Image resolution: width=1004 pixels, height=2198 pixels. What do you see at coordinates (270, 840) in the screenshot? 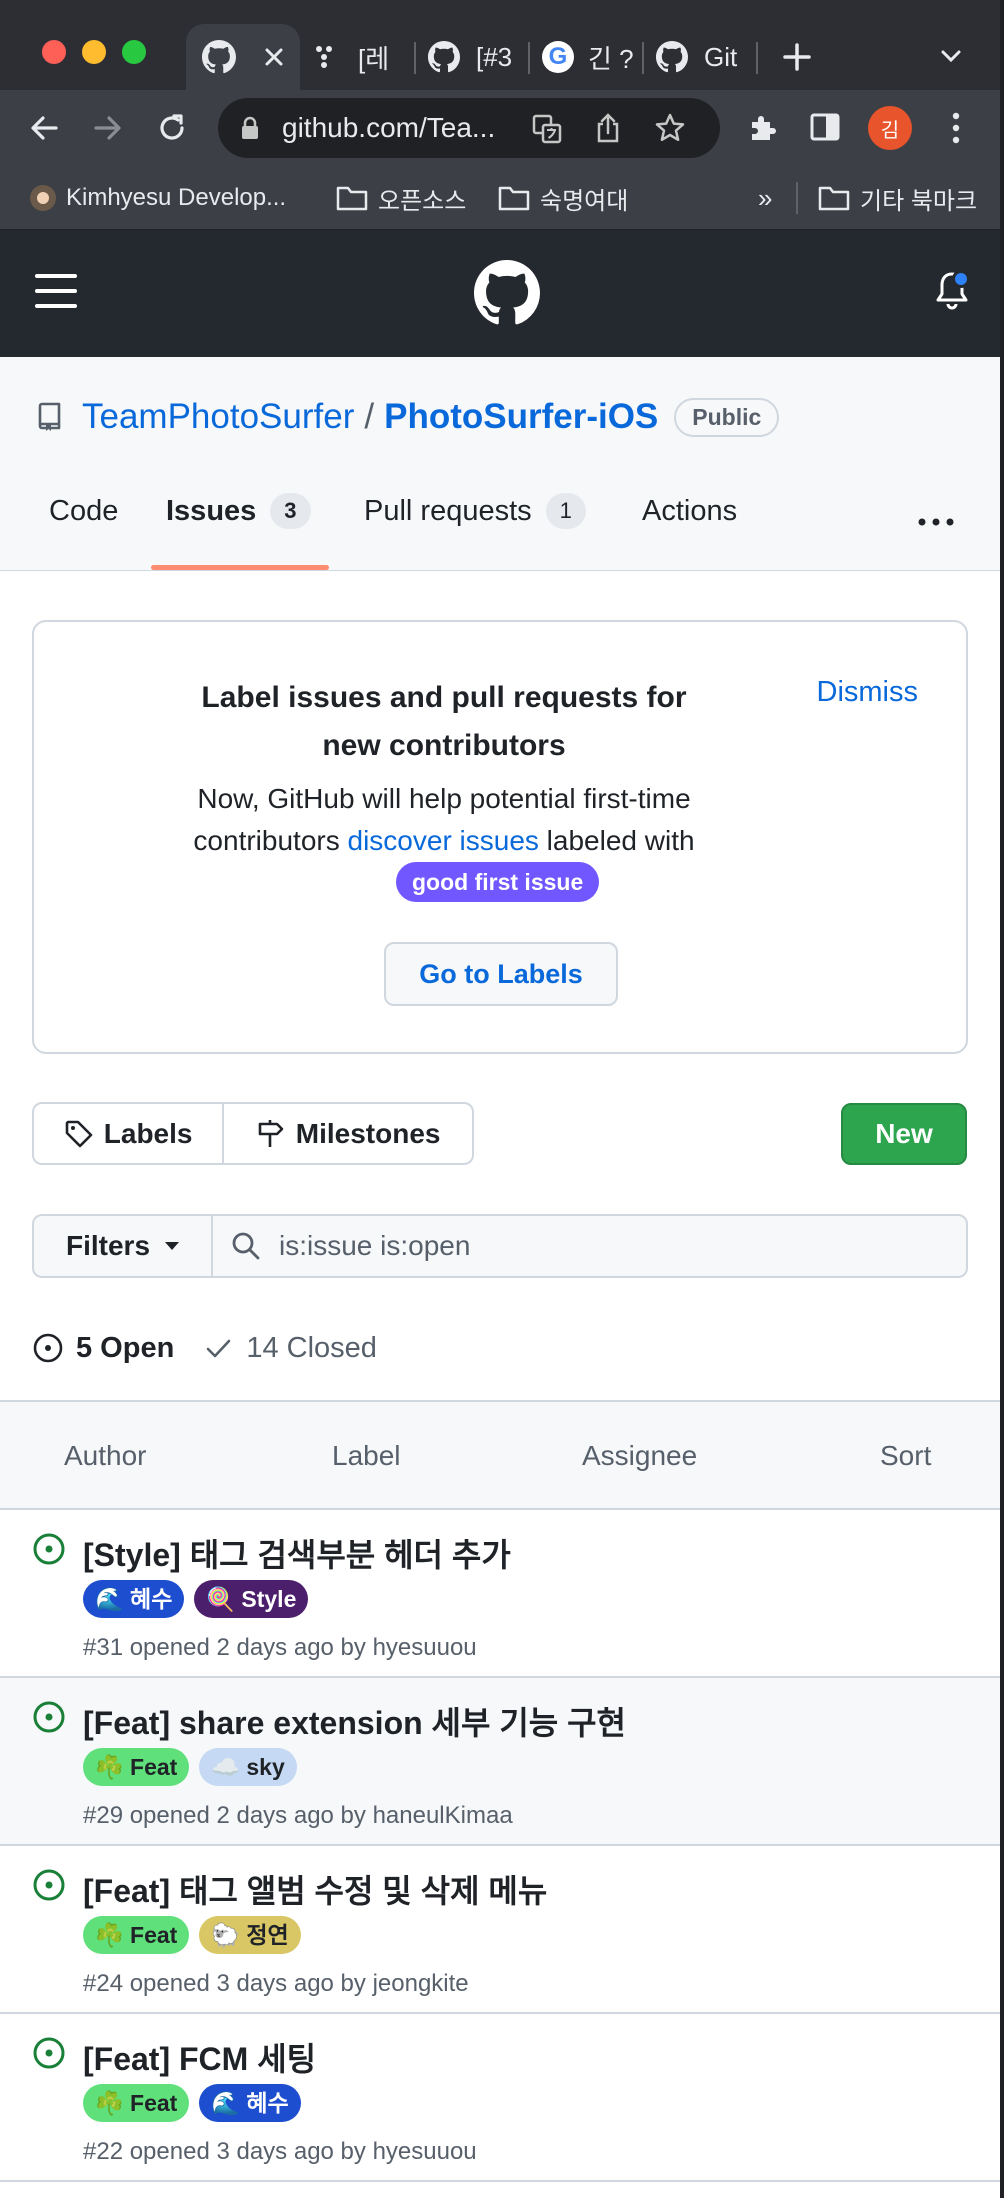
I see `banner-desc-pre: contributors` at bounding box center [270, 840].